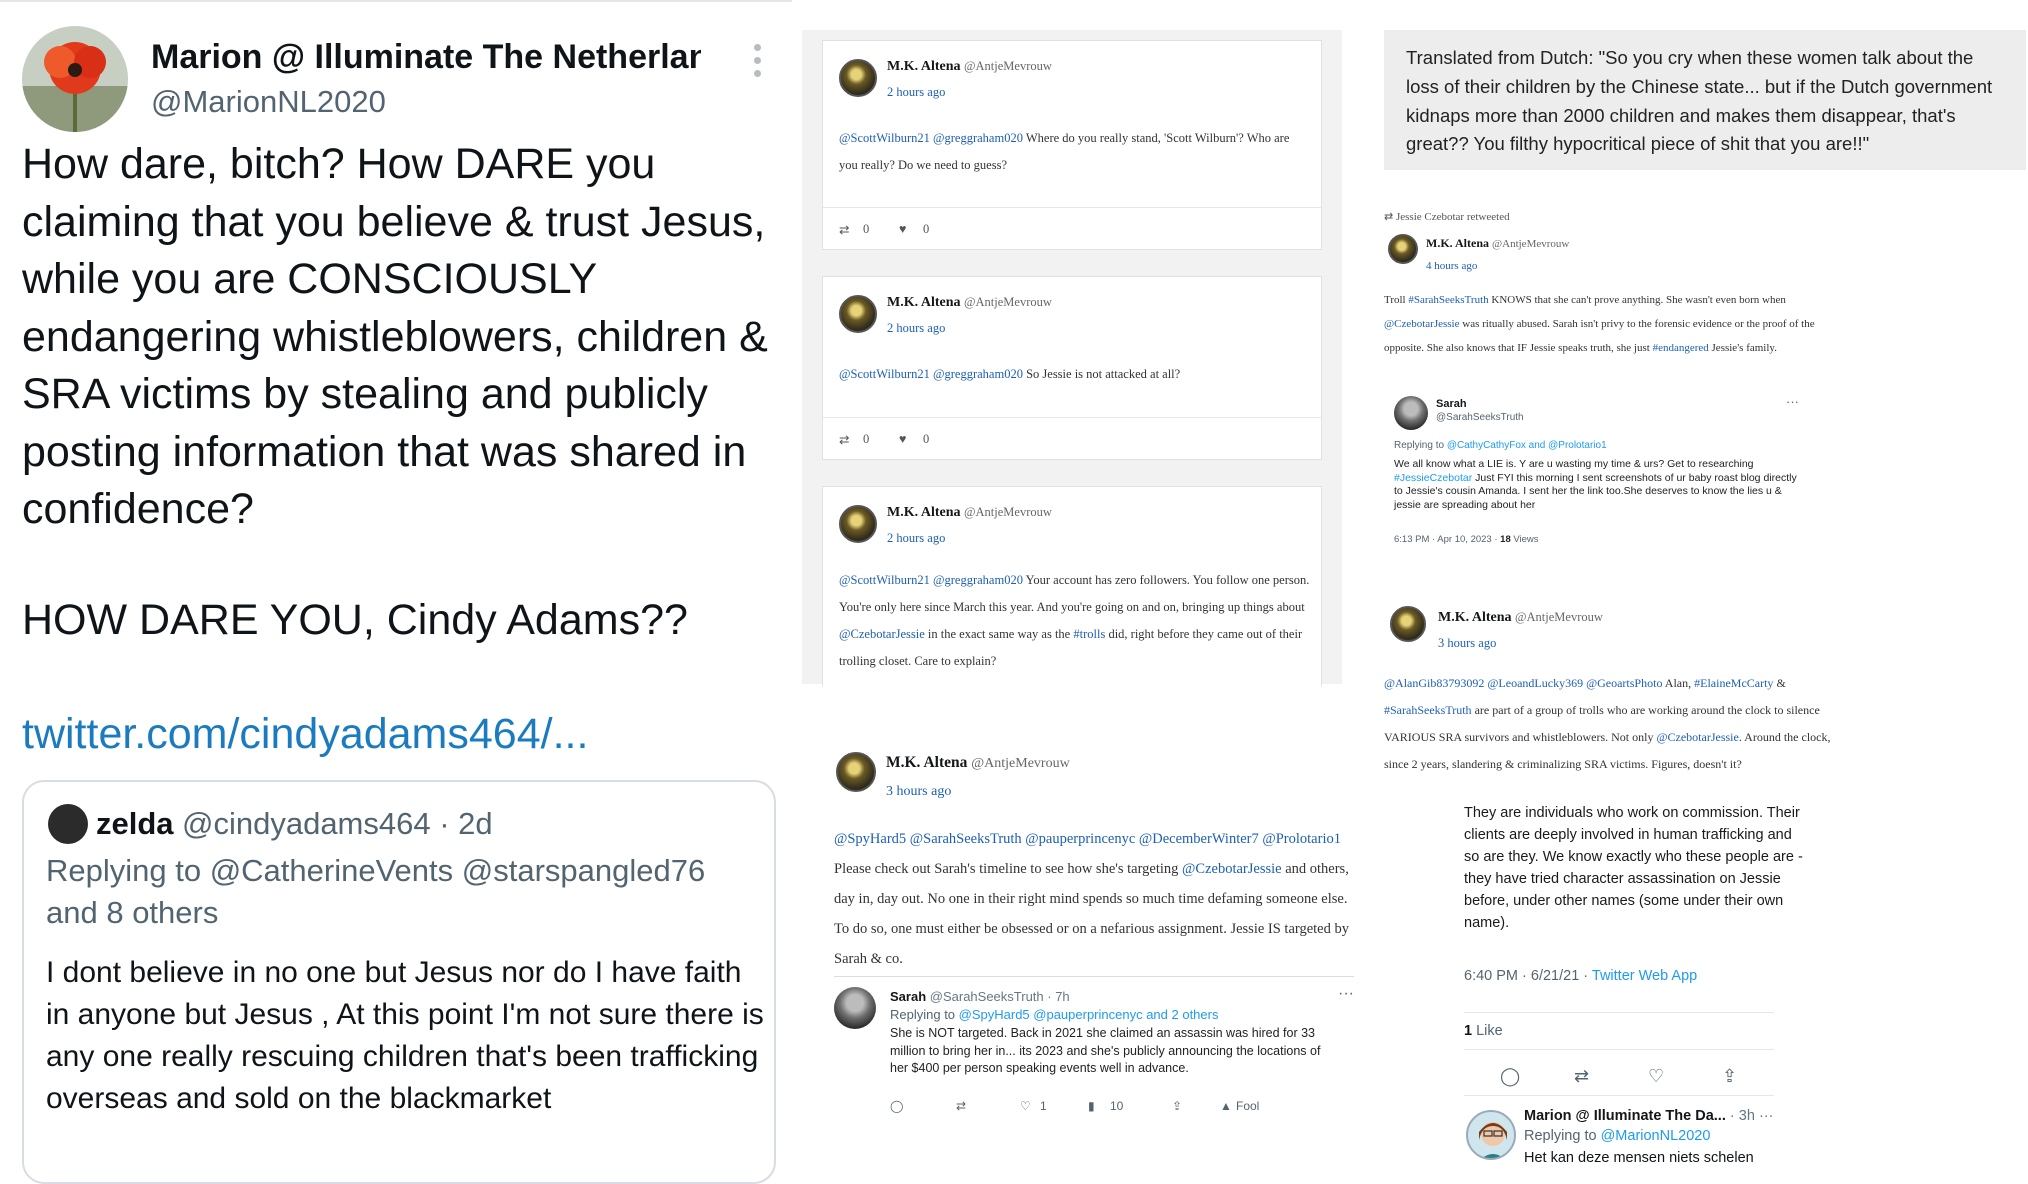 The width and height of the screenshot is (2028, 1184). Describe the element at coordinates (75, 79) in the screenshot. I see `author-avatar` at that location.